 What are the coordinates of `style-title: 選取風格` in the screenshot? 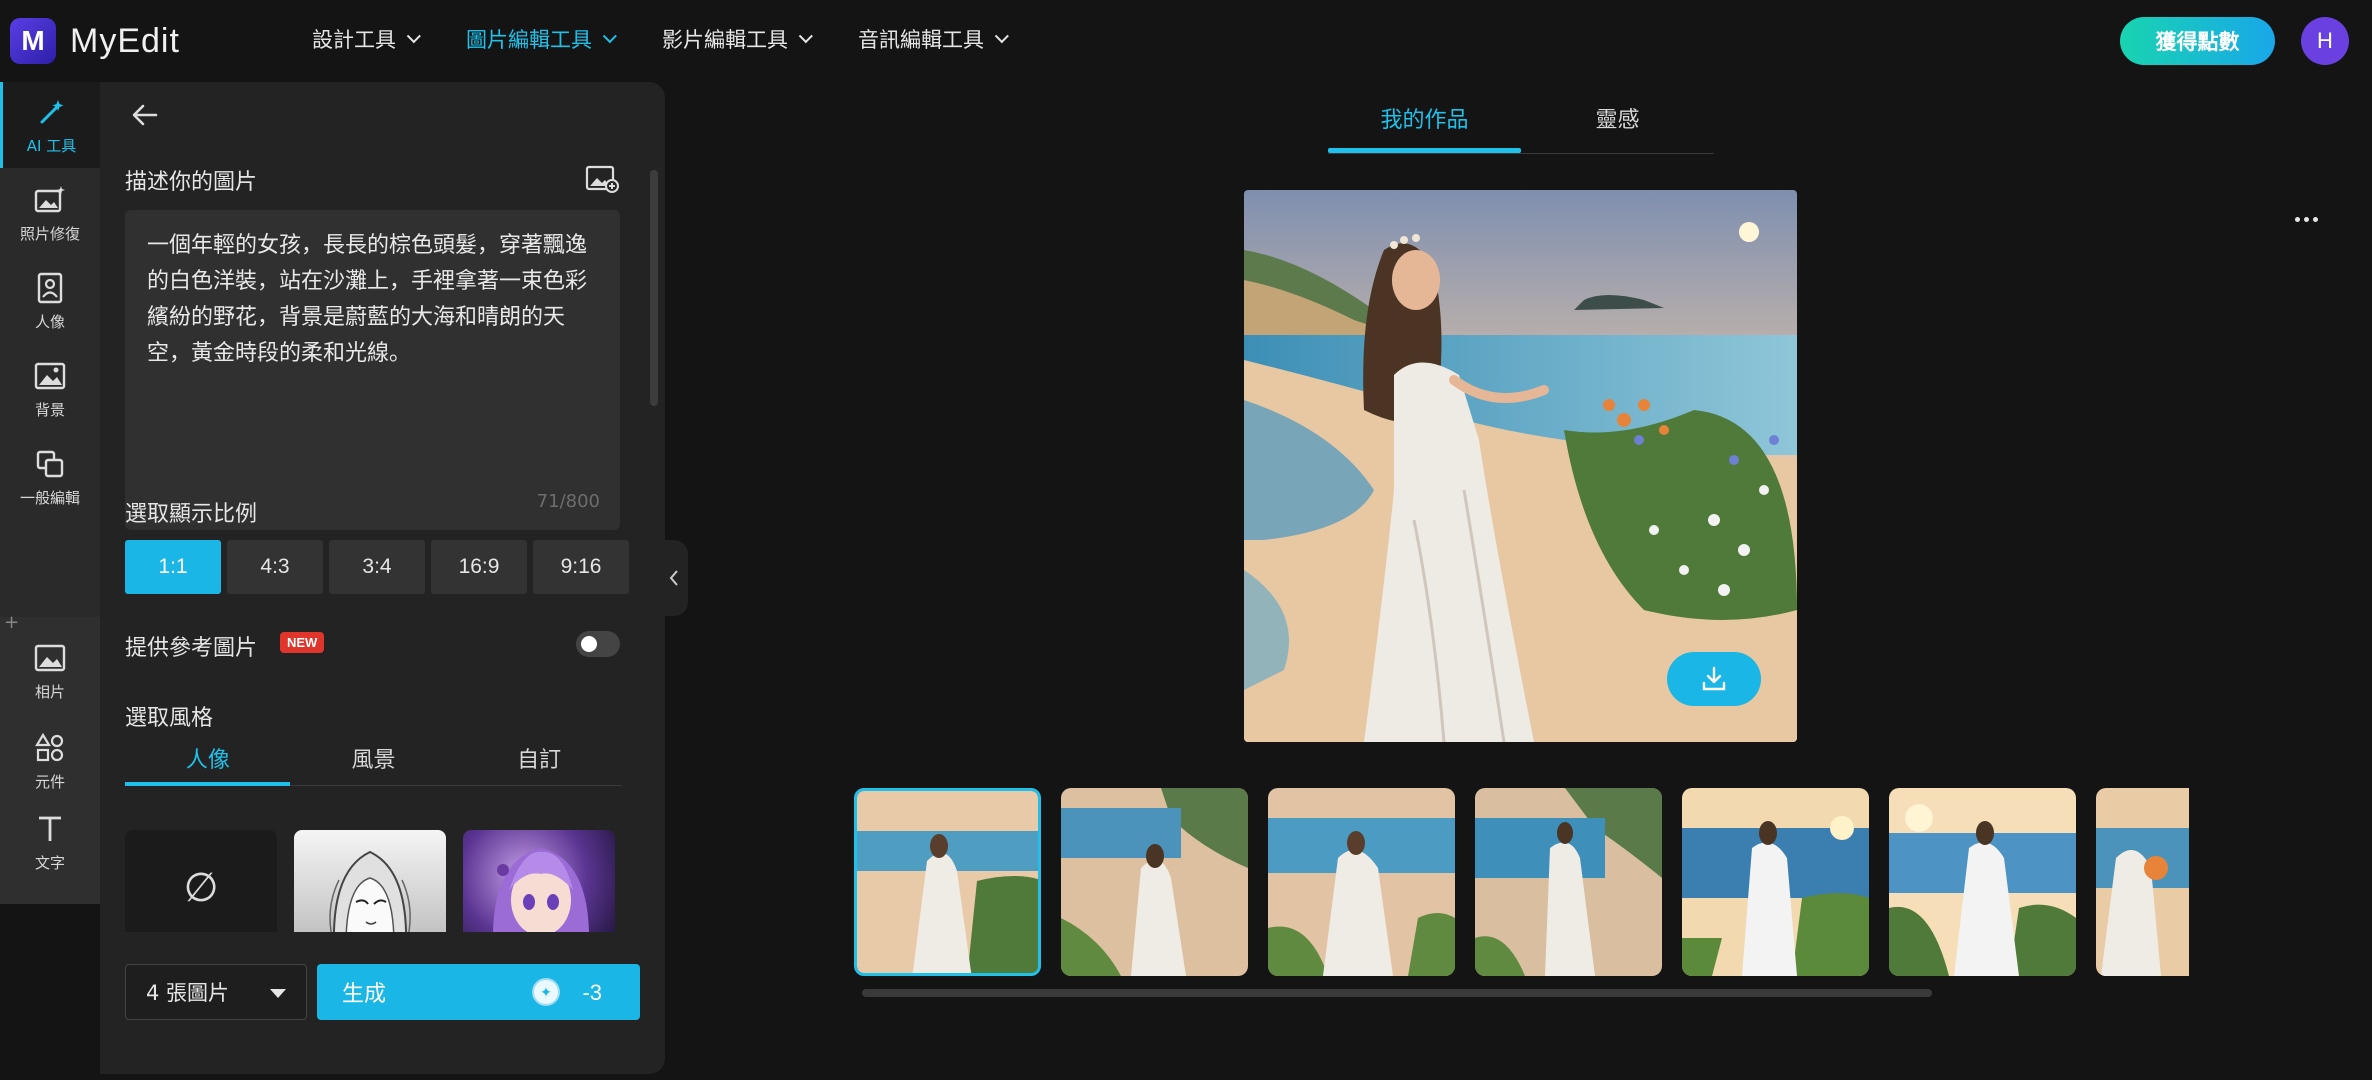 It's located at (169, 718).